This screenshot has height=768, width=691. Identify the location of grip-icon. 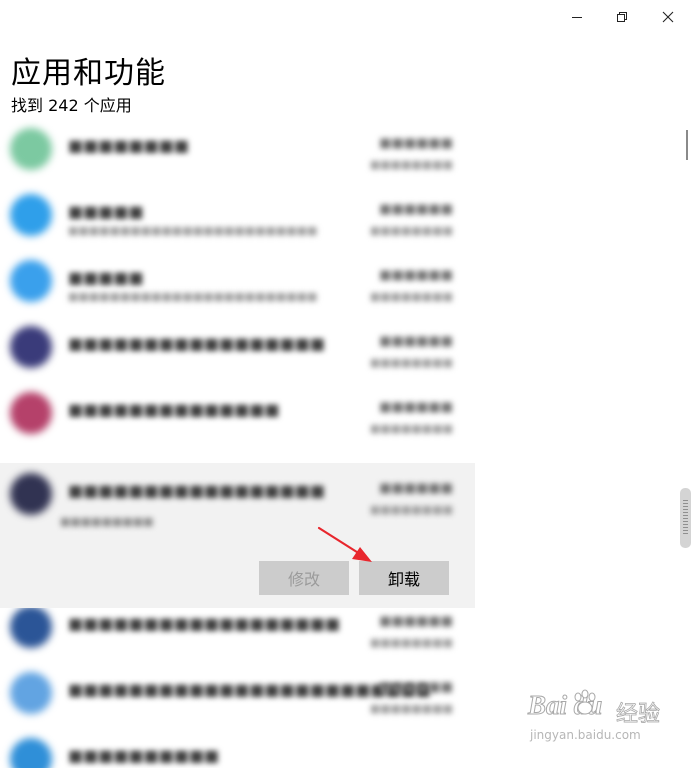
(685, 518).